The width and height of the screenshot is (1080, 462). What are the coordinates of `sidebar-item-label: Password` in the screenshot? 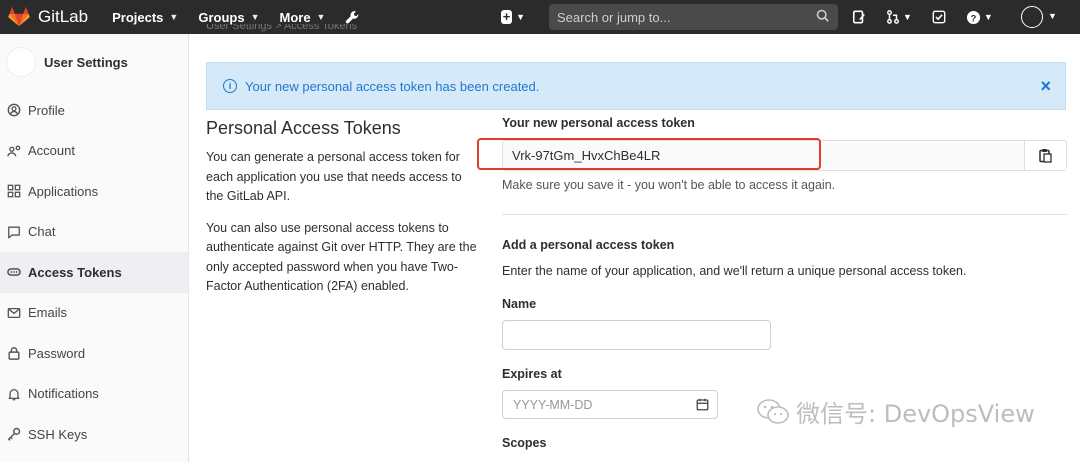 It's located at (57, 353).